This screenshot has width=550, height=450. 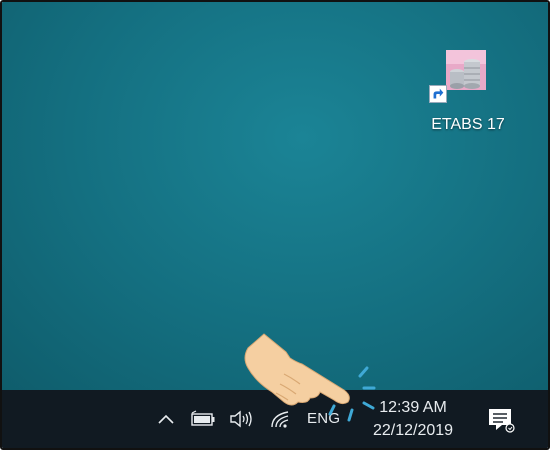 I want to click on battery-icon, so click(x=203, y=419).